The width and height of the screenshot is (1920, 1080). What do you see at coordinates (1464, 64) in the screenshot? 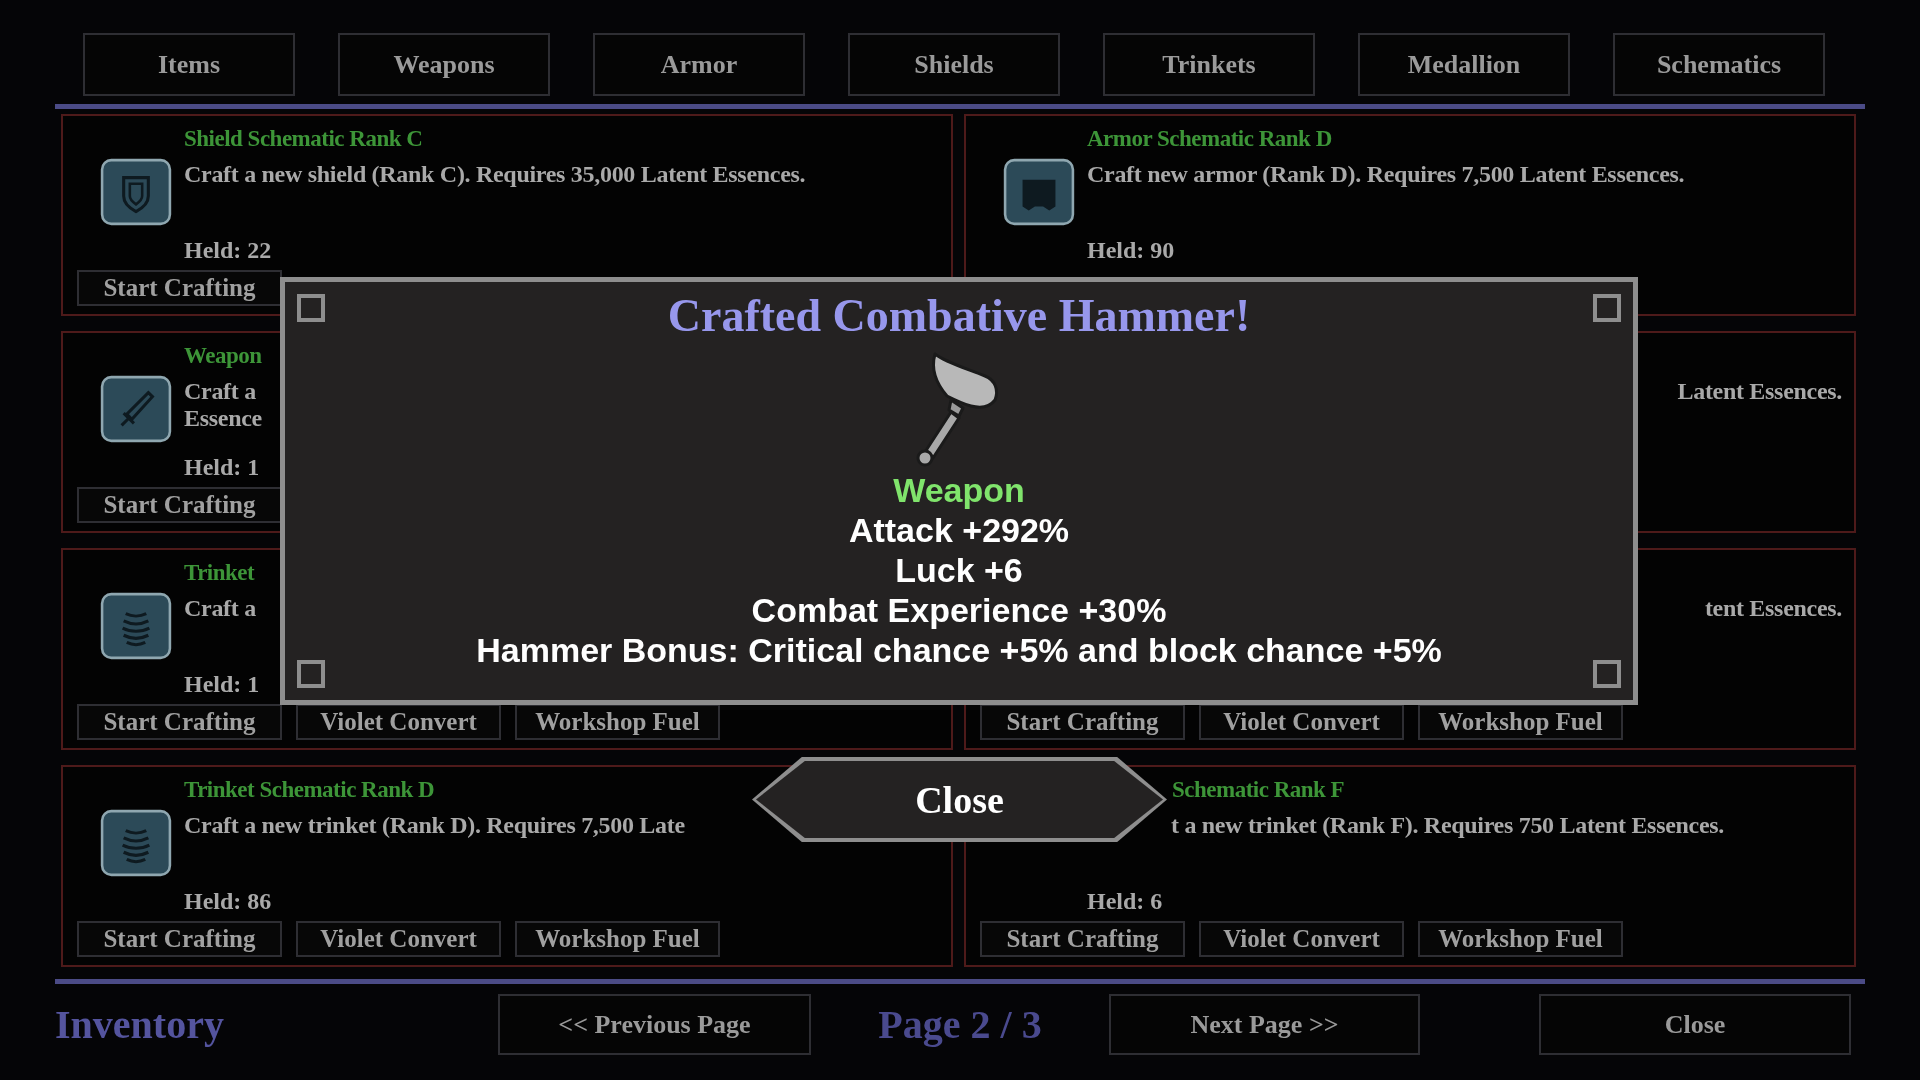
I see `tab: Medallion` at bounding box center [1464, 64].